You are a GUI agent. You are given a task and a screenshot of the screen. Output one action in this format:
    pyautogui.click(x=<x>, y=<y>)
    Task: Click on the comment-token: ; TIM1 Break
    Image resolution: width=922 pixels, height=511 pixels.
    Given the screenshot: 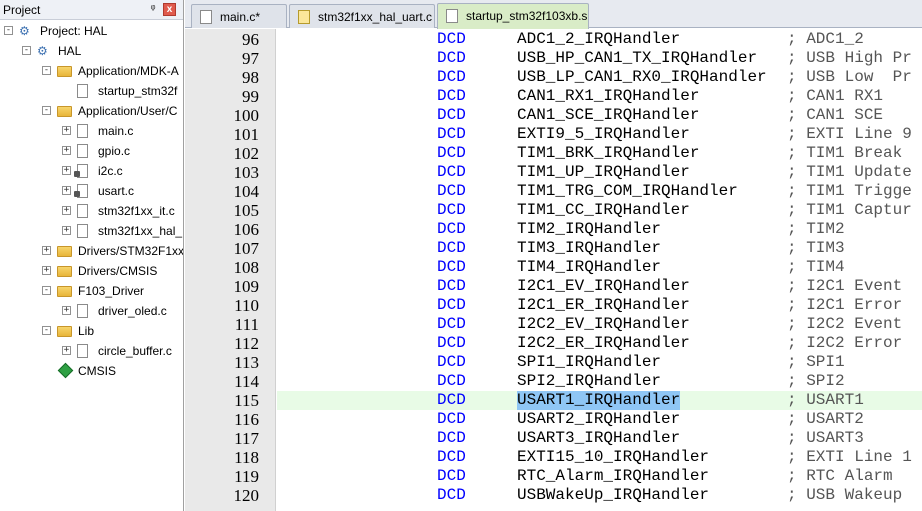 What is the action you would take?
    pyautogui.click(x=845, y=153)
    